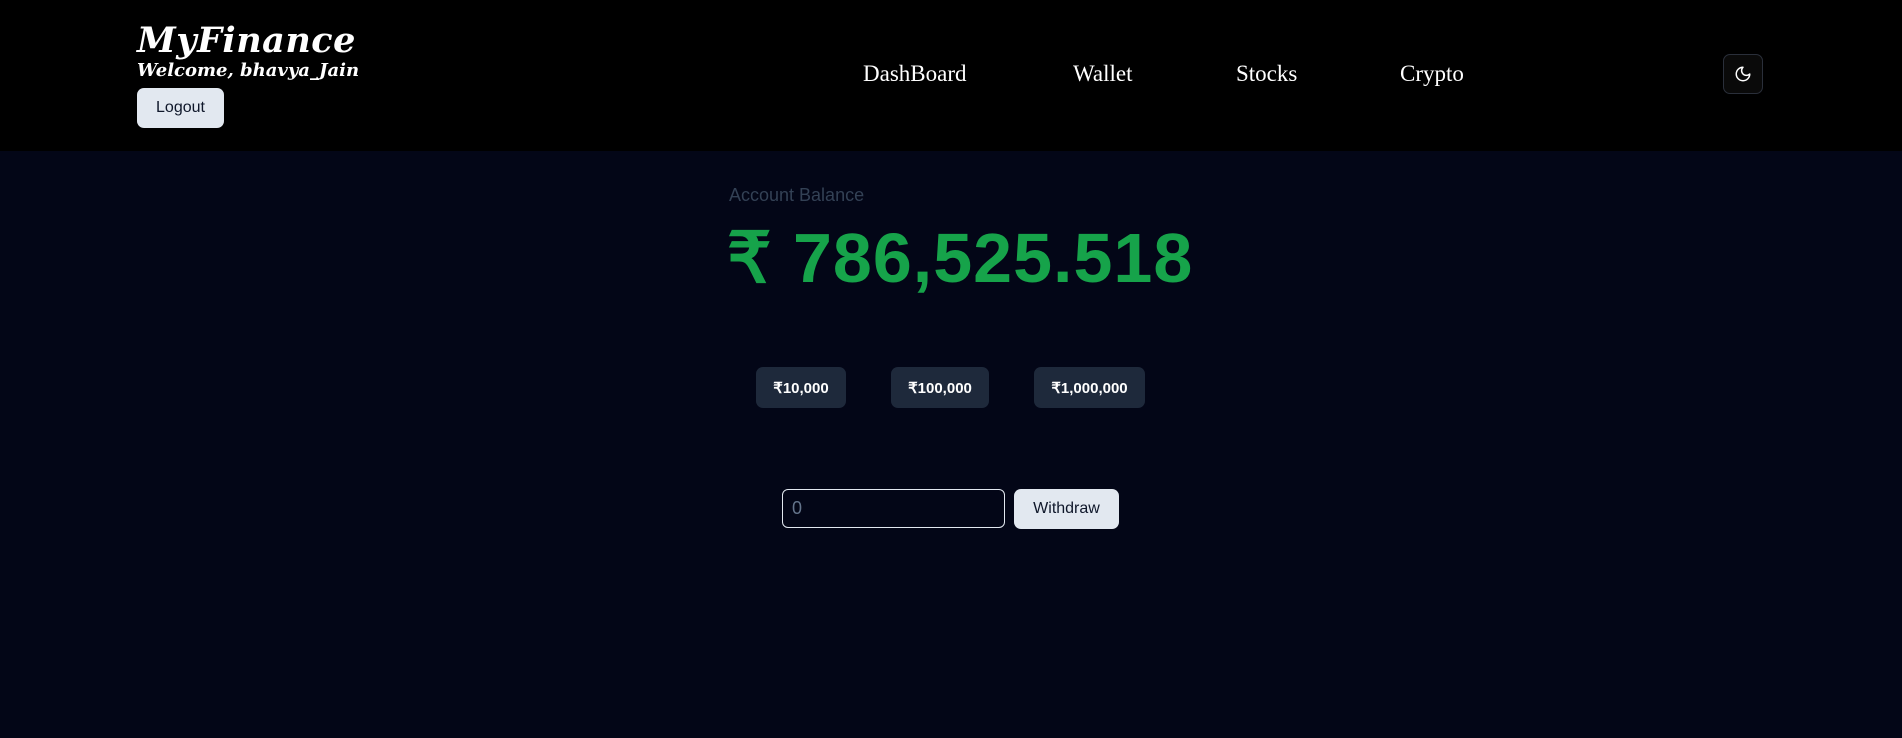 This screenshot has width=1902, height=738. I want to click on theme-toggle-button, so click(1743, 74).